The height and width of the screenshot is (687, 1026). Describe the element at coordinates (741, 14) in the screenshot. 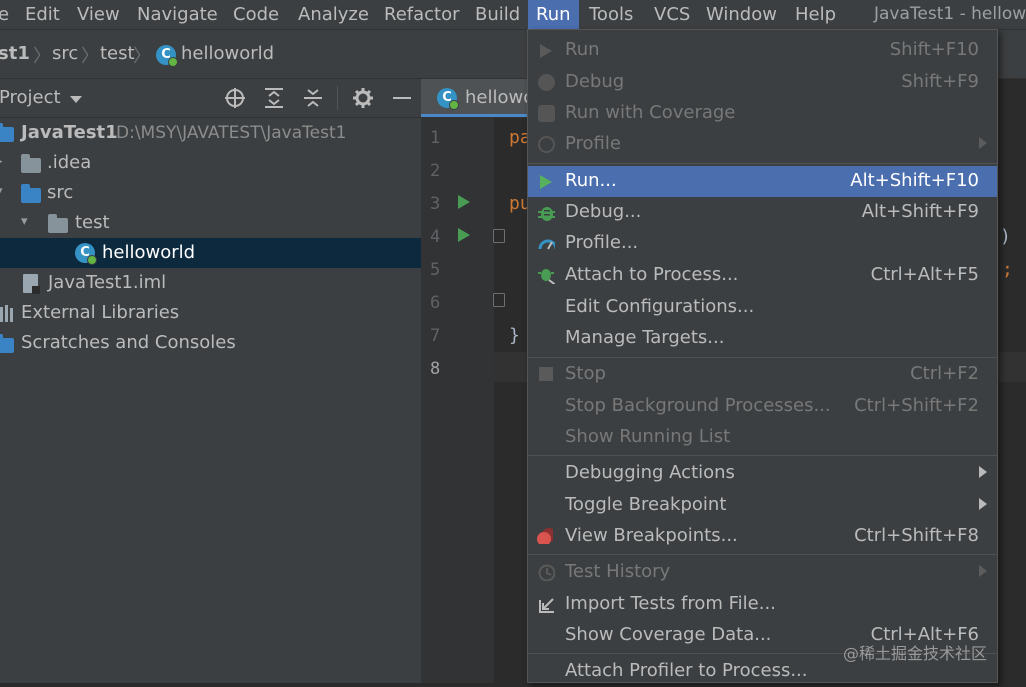

I see `menu-window: Window` at that location.